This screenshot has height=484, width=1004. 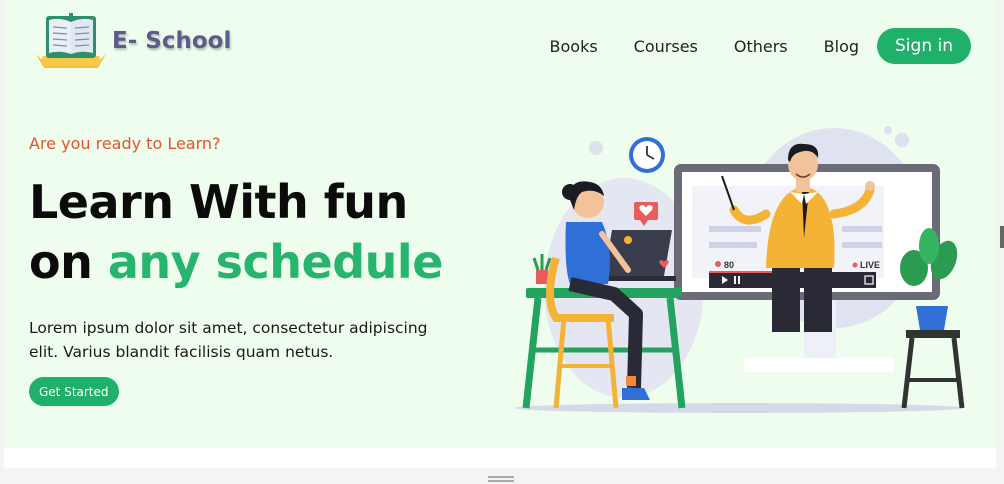 I want to click on live-badge: LIVE, so click(x=870, y=265).